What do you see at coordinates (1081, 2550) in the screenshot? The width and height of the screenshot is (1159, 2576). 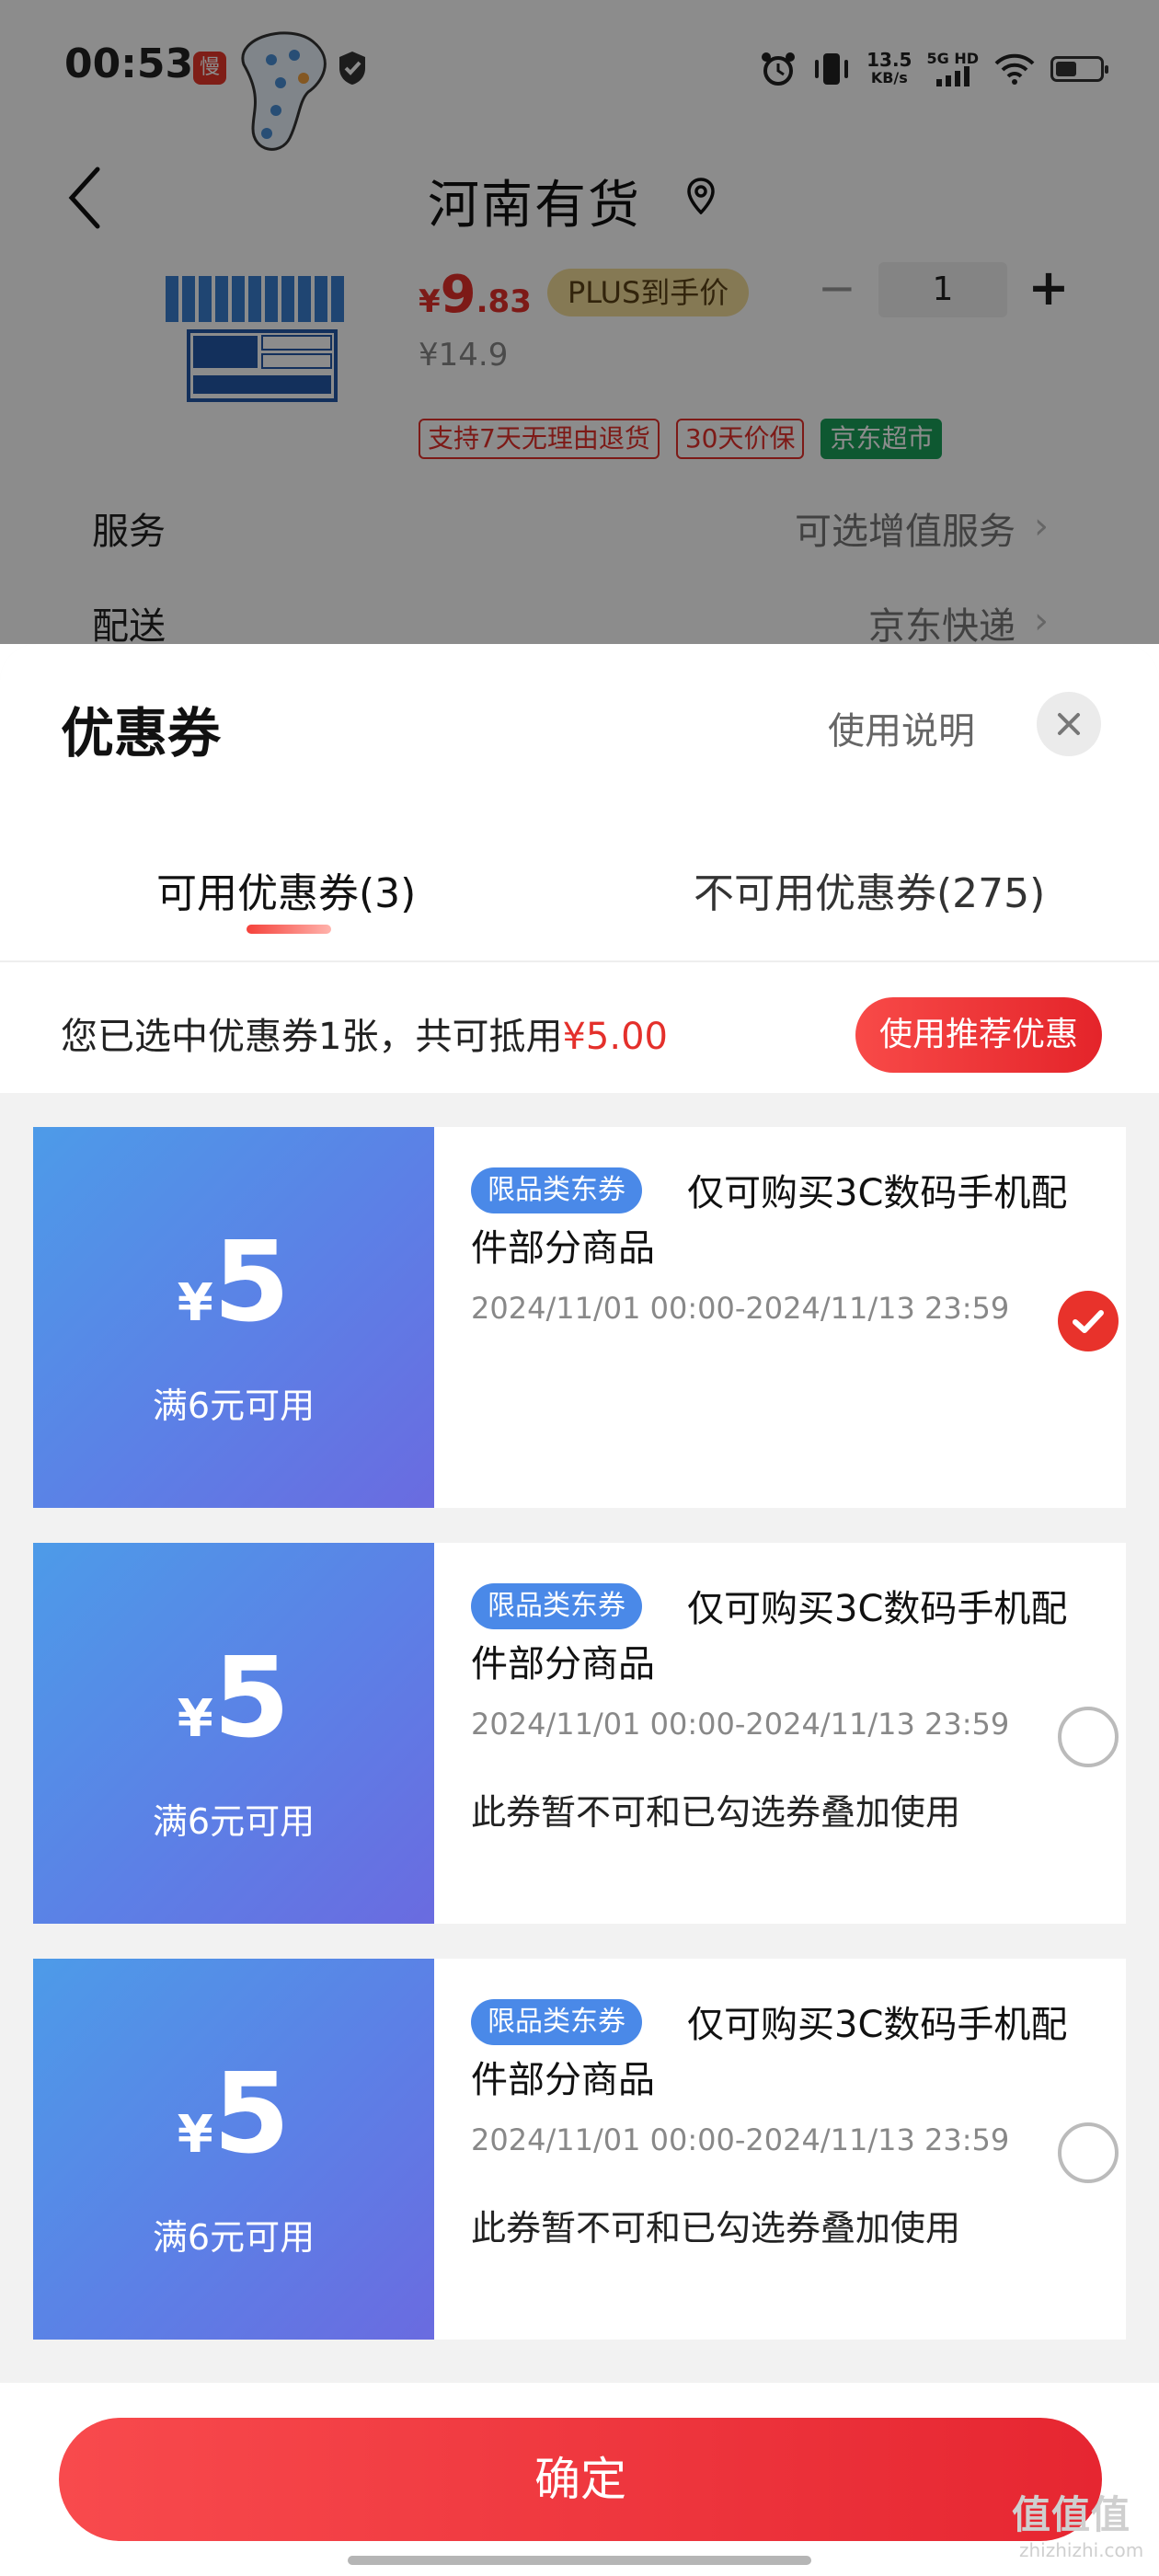 I see `watermark-url: zhizhizhi.com` at bounding box center [1081, 2550].